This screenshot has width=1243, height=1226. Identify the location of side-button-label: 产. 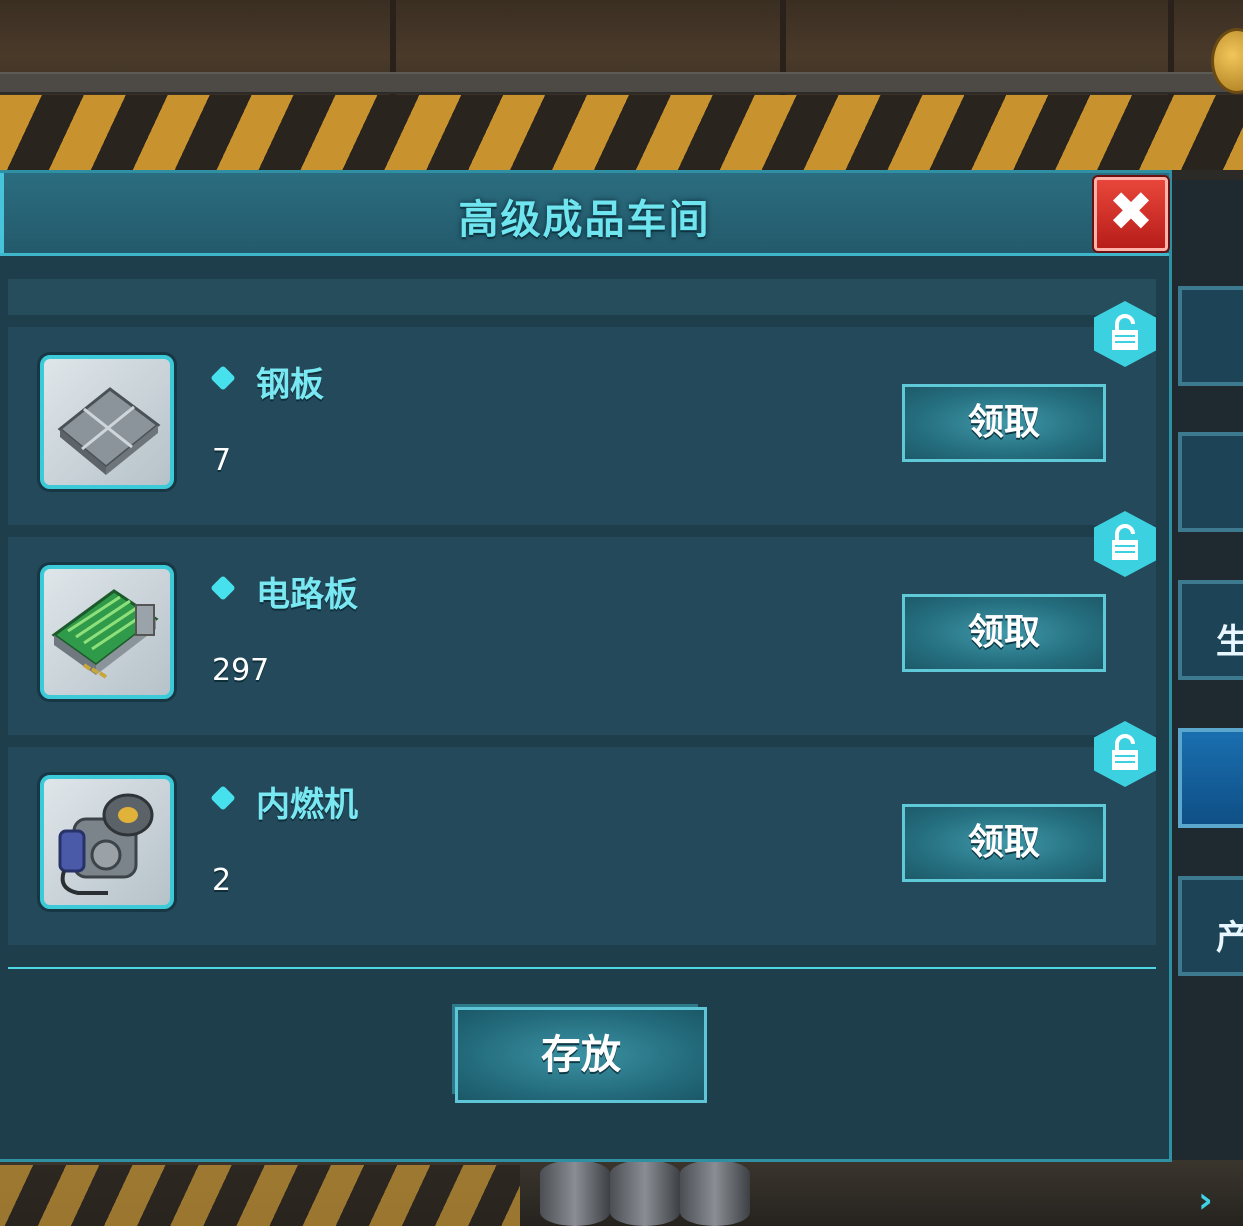
(1229, 938).